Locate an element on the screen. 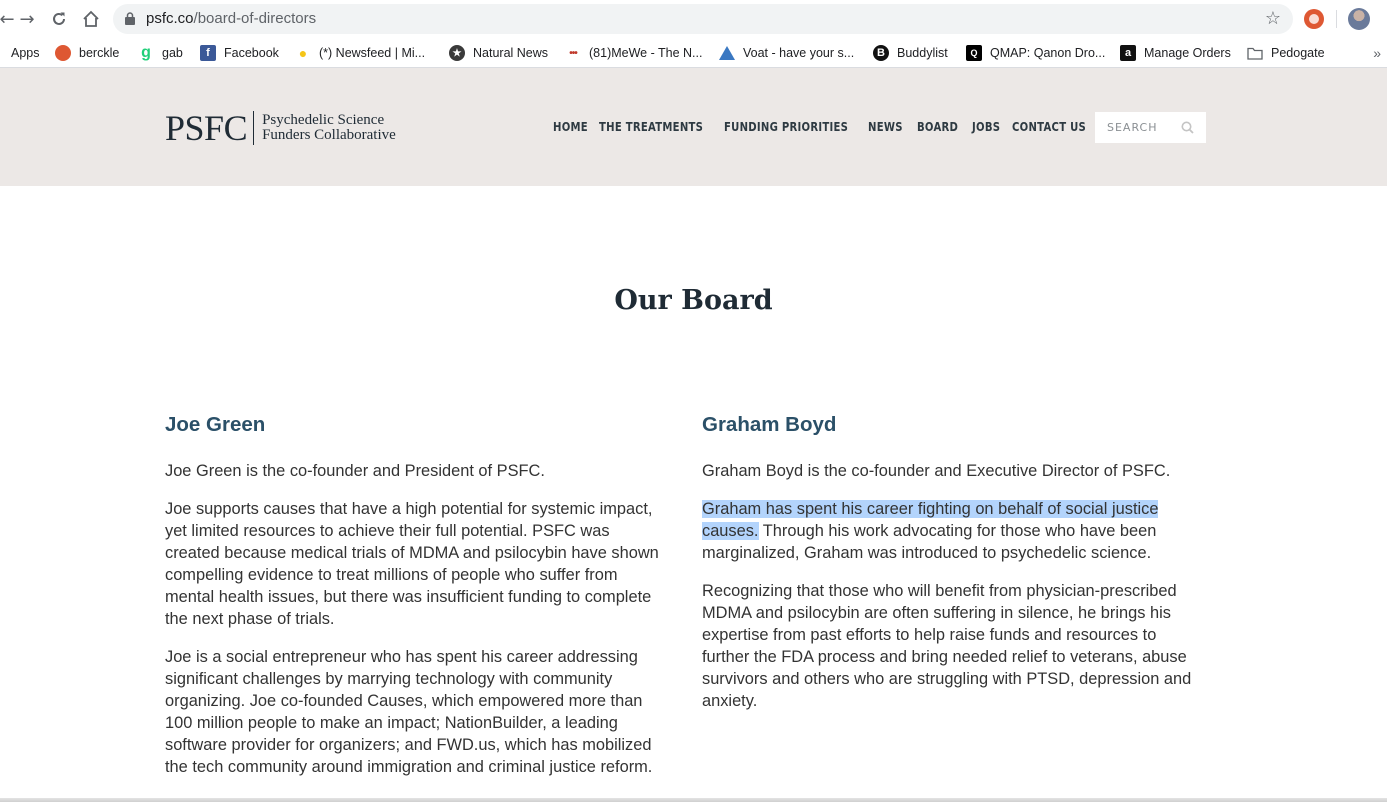 The width and height of the screenshot is (1387, 802). nav-funding-priorities: FUNDING PRIORITIES is located at coordinates (786, 127).